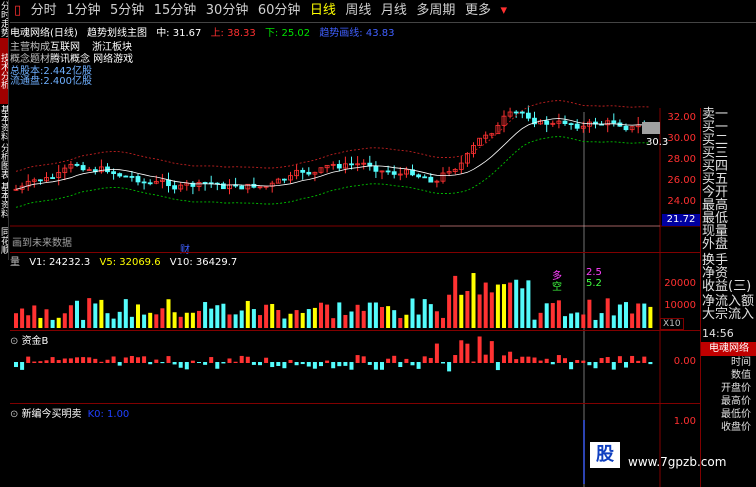 The image size is (756, 487). I want to click on company-tab: 电魂网络, so click(728, 349).